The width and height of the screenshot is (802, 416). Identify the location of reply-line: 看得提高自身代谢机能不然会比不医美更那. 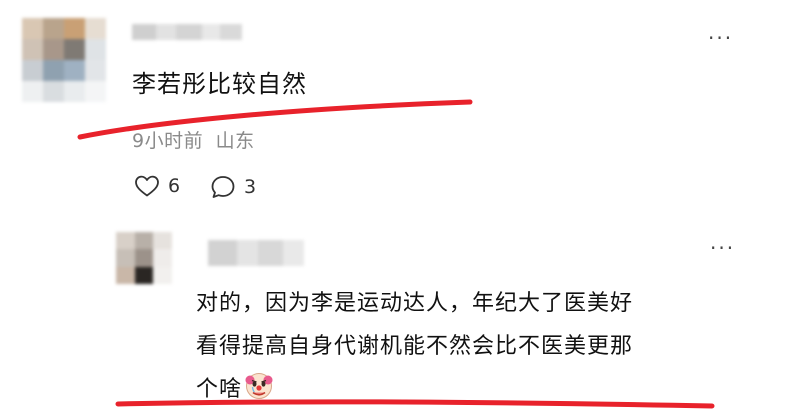
(415, 346).